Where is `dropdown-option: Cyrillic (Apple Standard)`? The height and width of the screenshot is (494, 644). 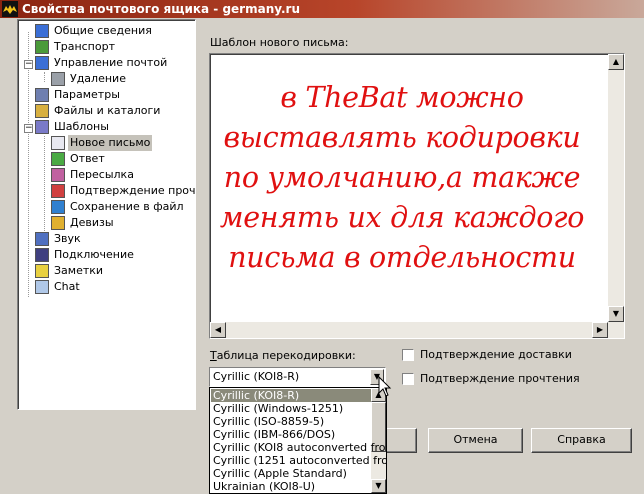 dropdown-option: Cyrillic (Apple Standard) is located at coordinates (291, 473).